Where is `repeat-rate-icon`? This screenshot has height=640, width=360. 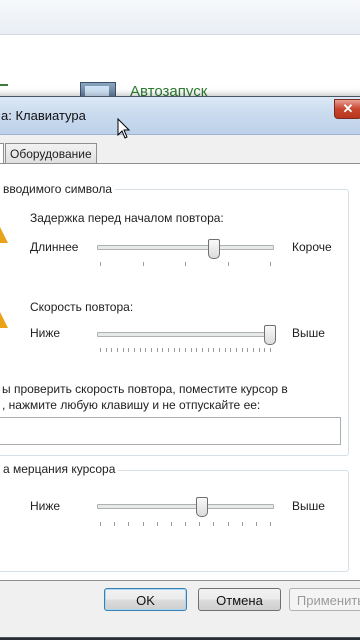
repeat-rate-icon is located at coordinates (4, 320).